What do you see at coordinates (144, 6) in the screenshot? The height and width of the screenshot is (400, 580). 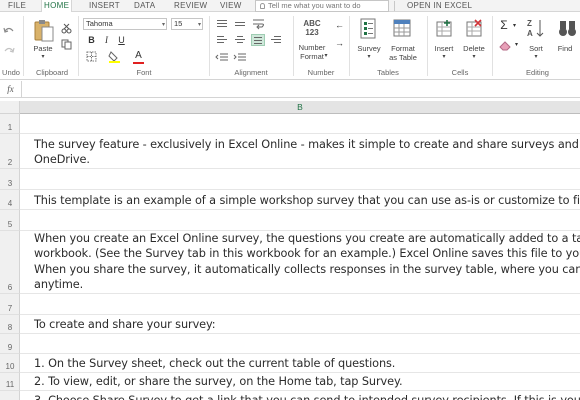 I see `tab-data: DATA` at bounding box center [144, 6].